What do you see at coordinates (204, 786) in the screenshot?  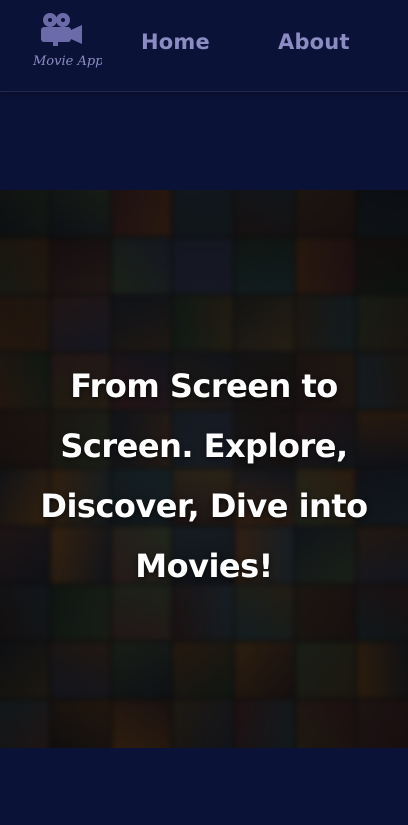 I see `bottom-band` at bounding box center [204, 786].